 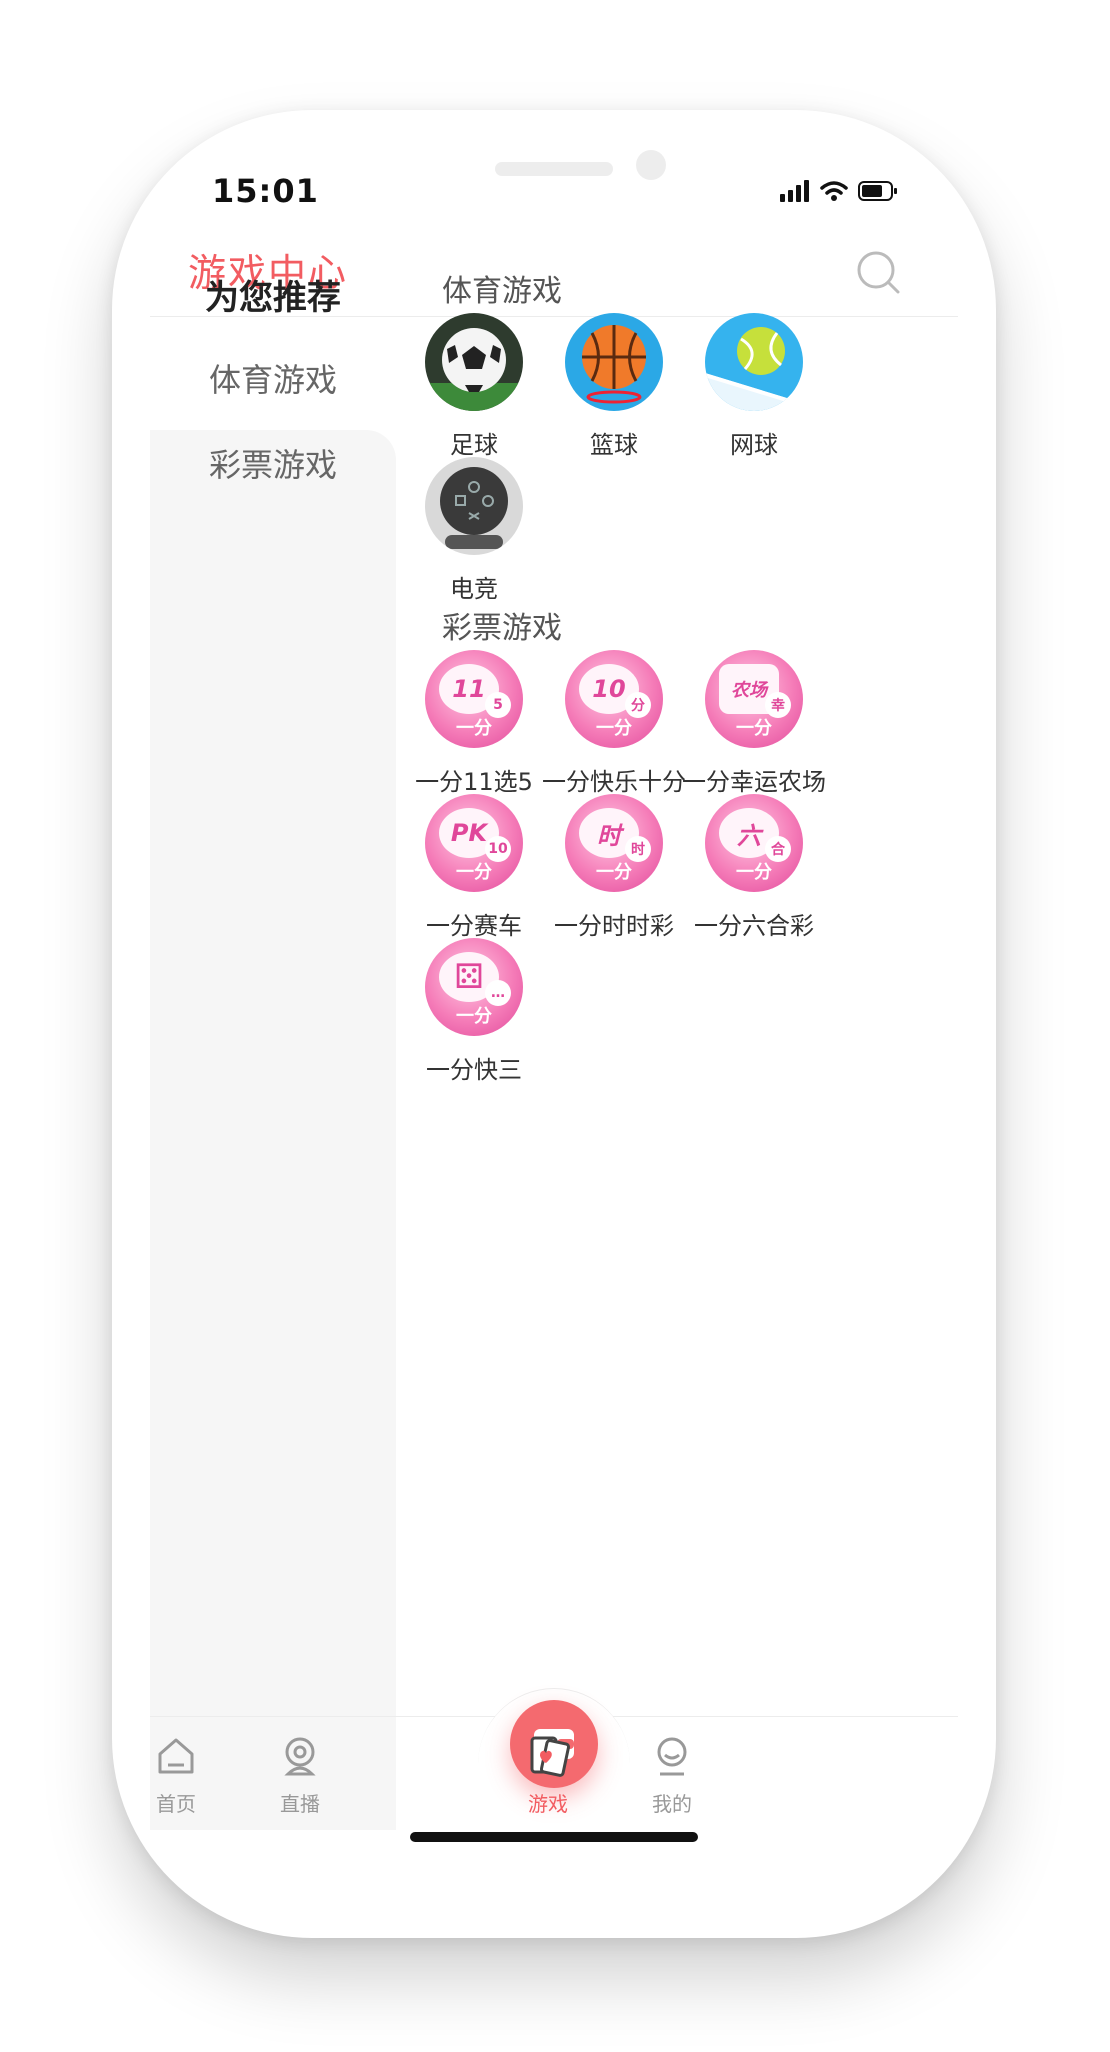 What do you see at coordinates (754, 699) in the screenshot?
I see `lottery-farm-icon: 农场 幸 一分` at bounding box center [754, 699].